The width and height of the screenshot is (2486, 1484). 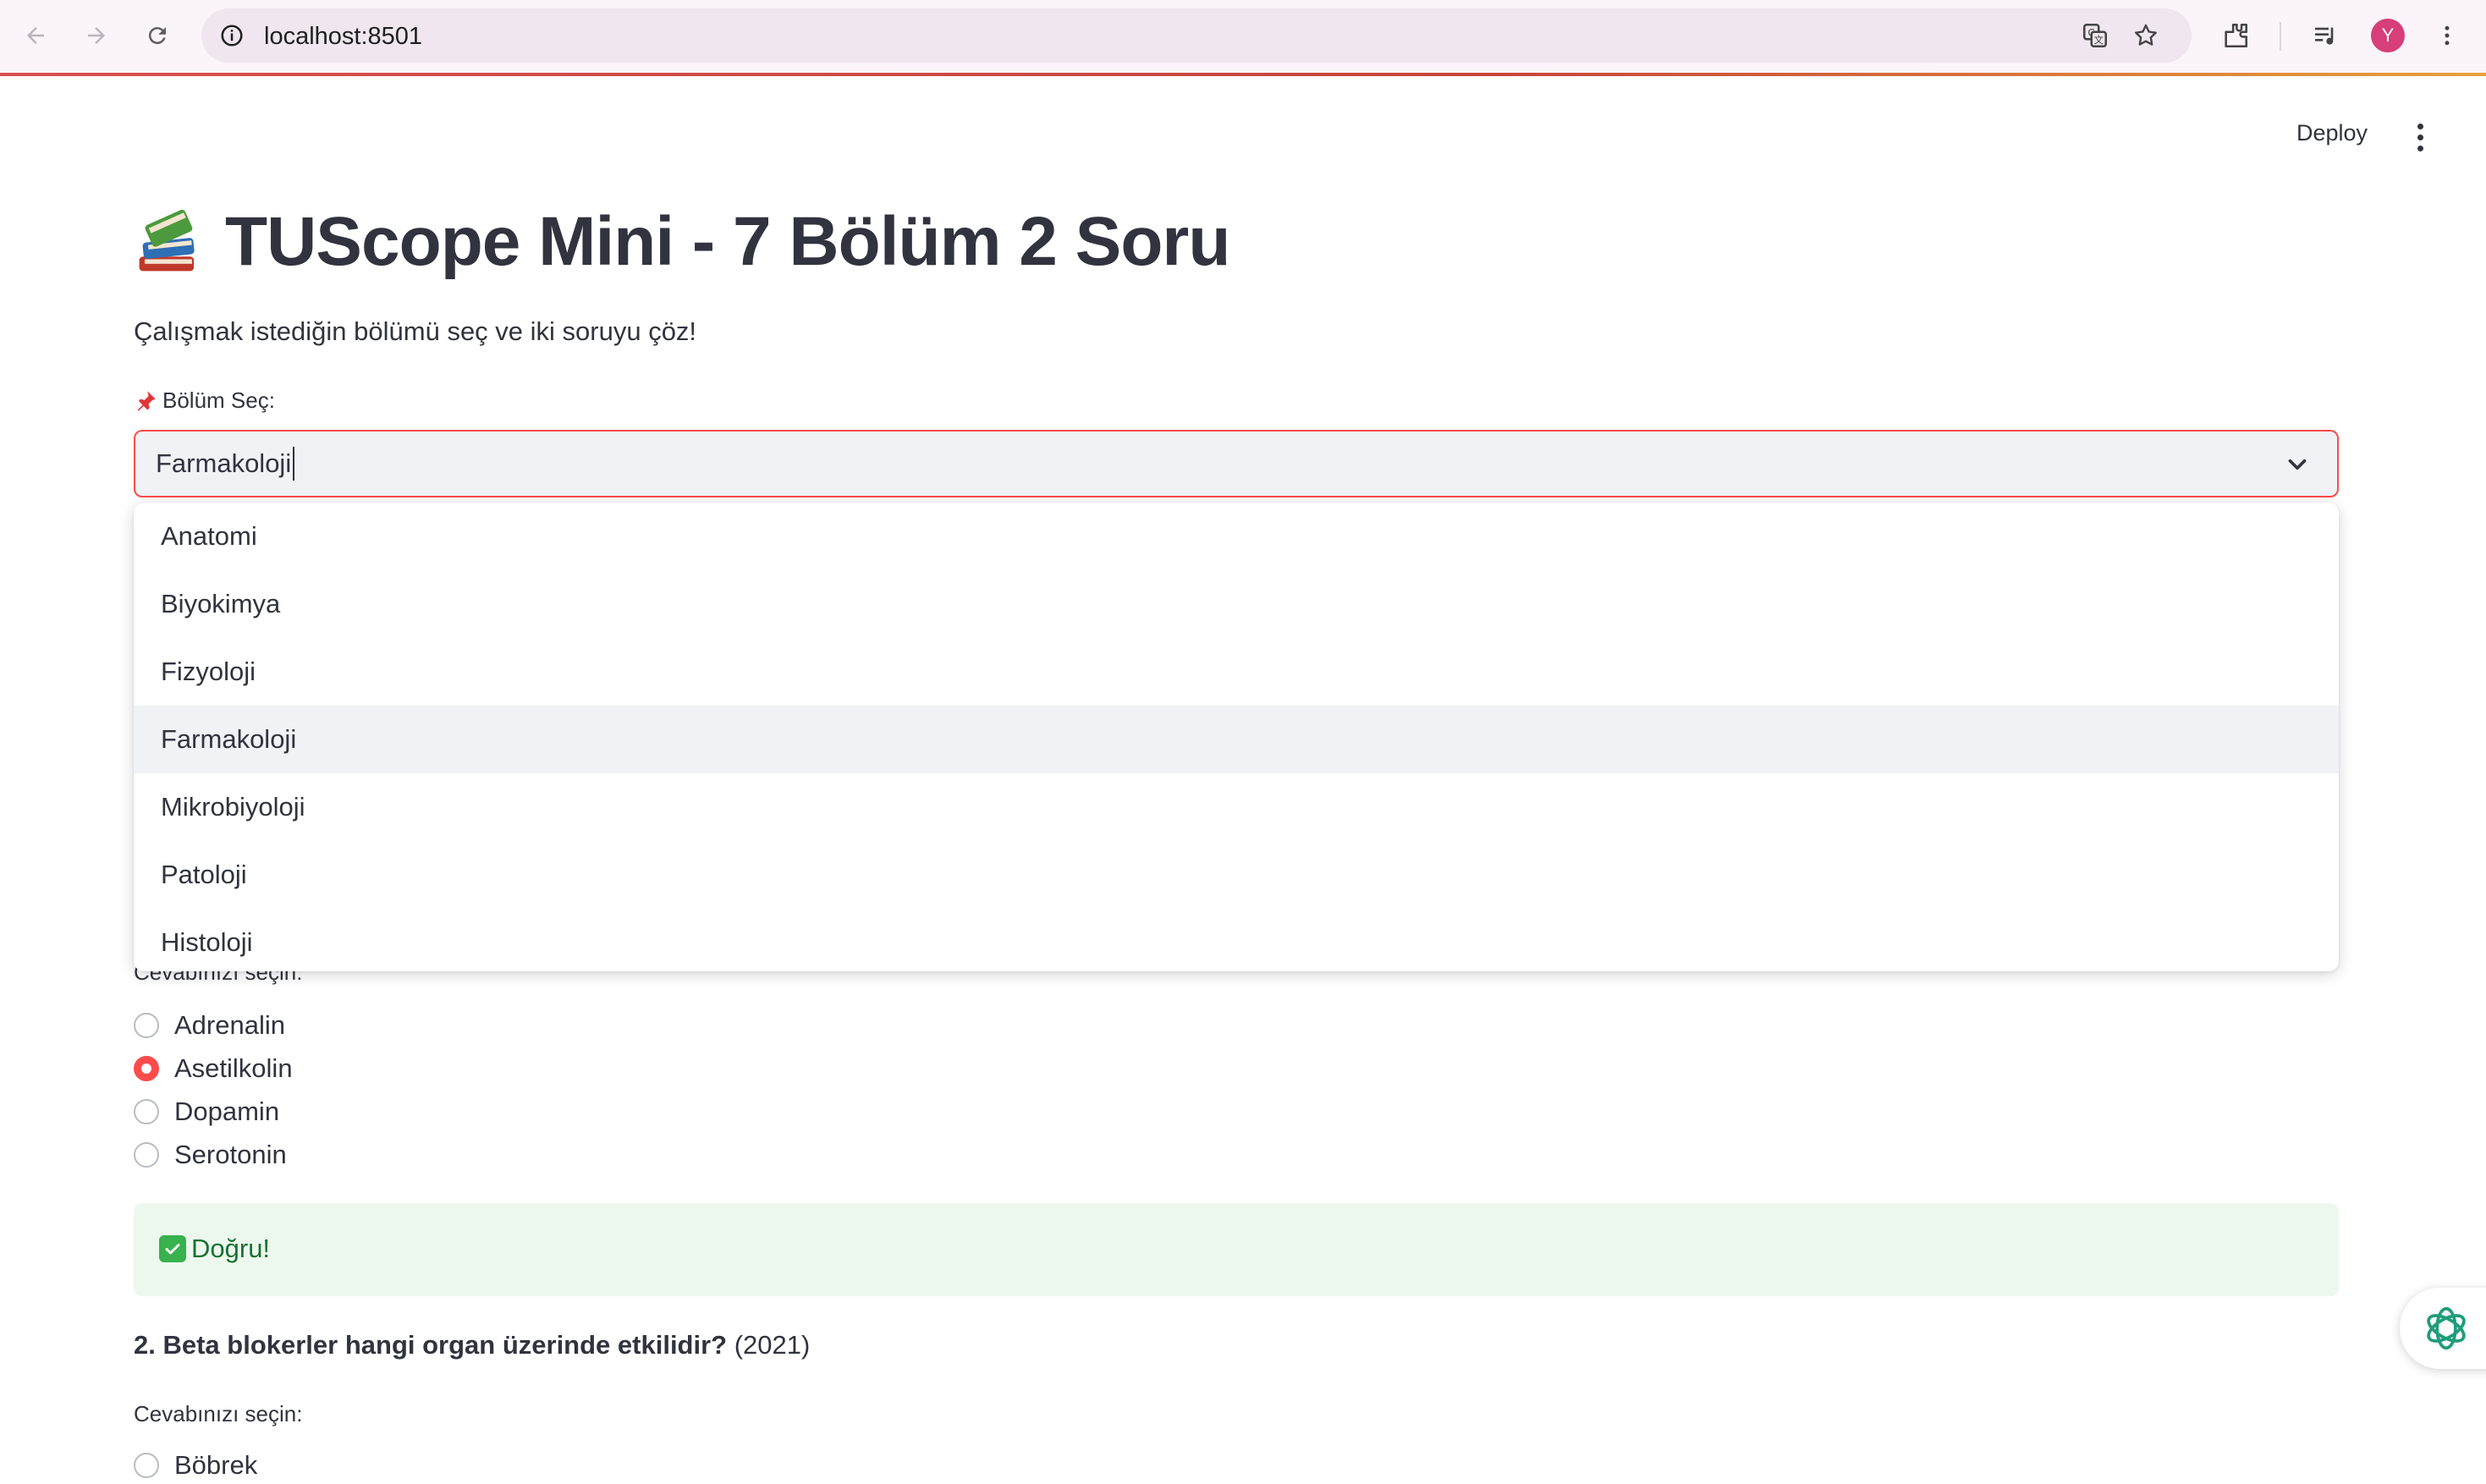 What do you see at coordinates (215, 1465) in the screenshot?
I see `radio-label: Böbrek` at bounding box center [215, 1465].